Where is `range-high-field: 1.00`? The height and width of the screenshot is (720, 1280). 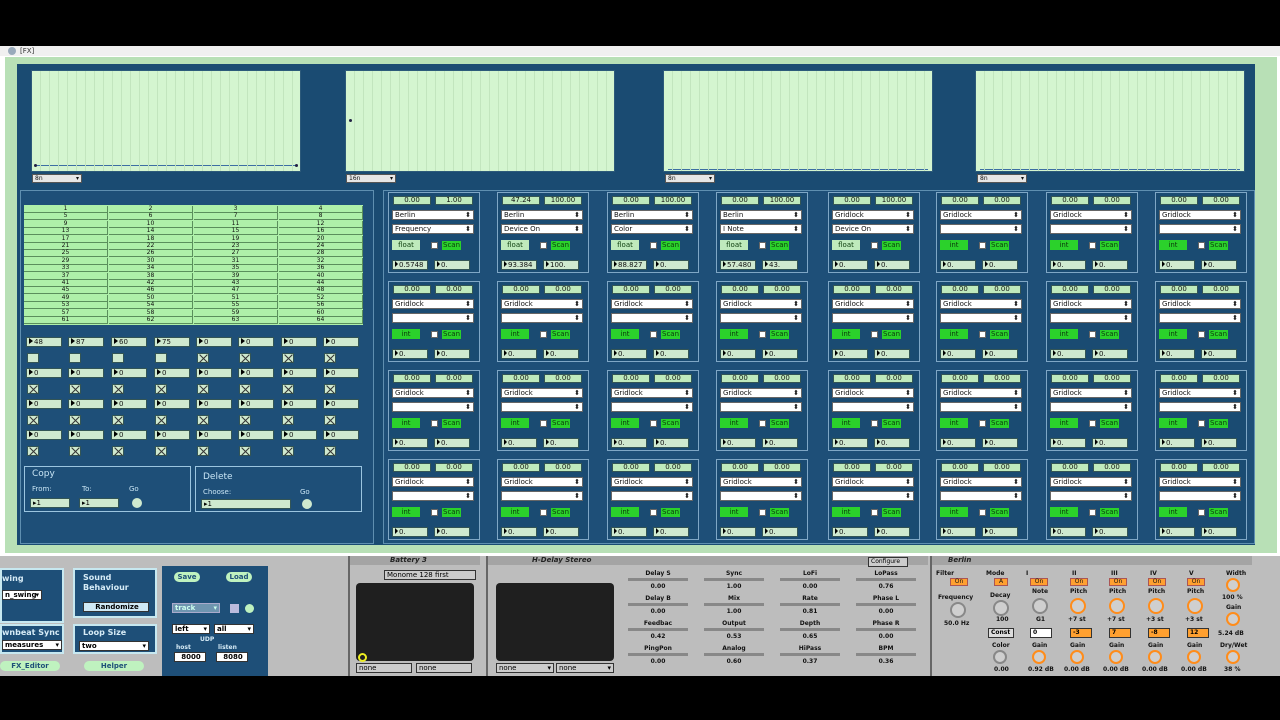
range-high-field: 1.00 is located at coordinates (454, 200).